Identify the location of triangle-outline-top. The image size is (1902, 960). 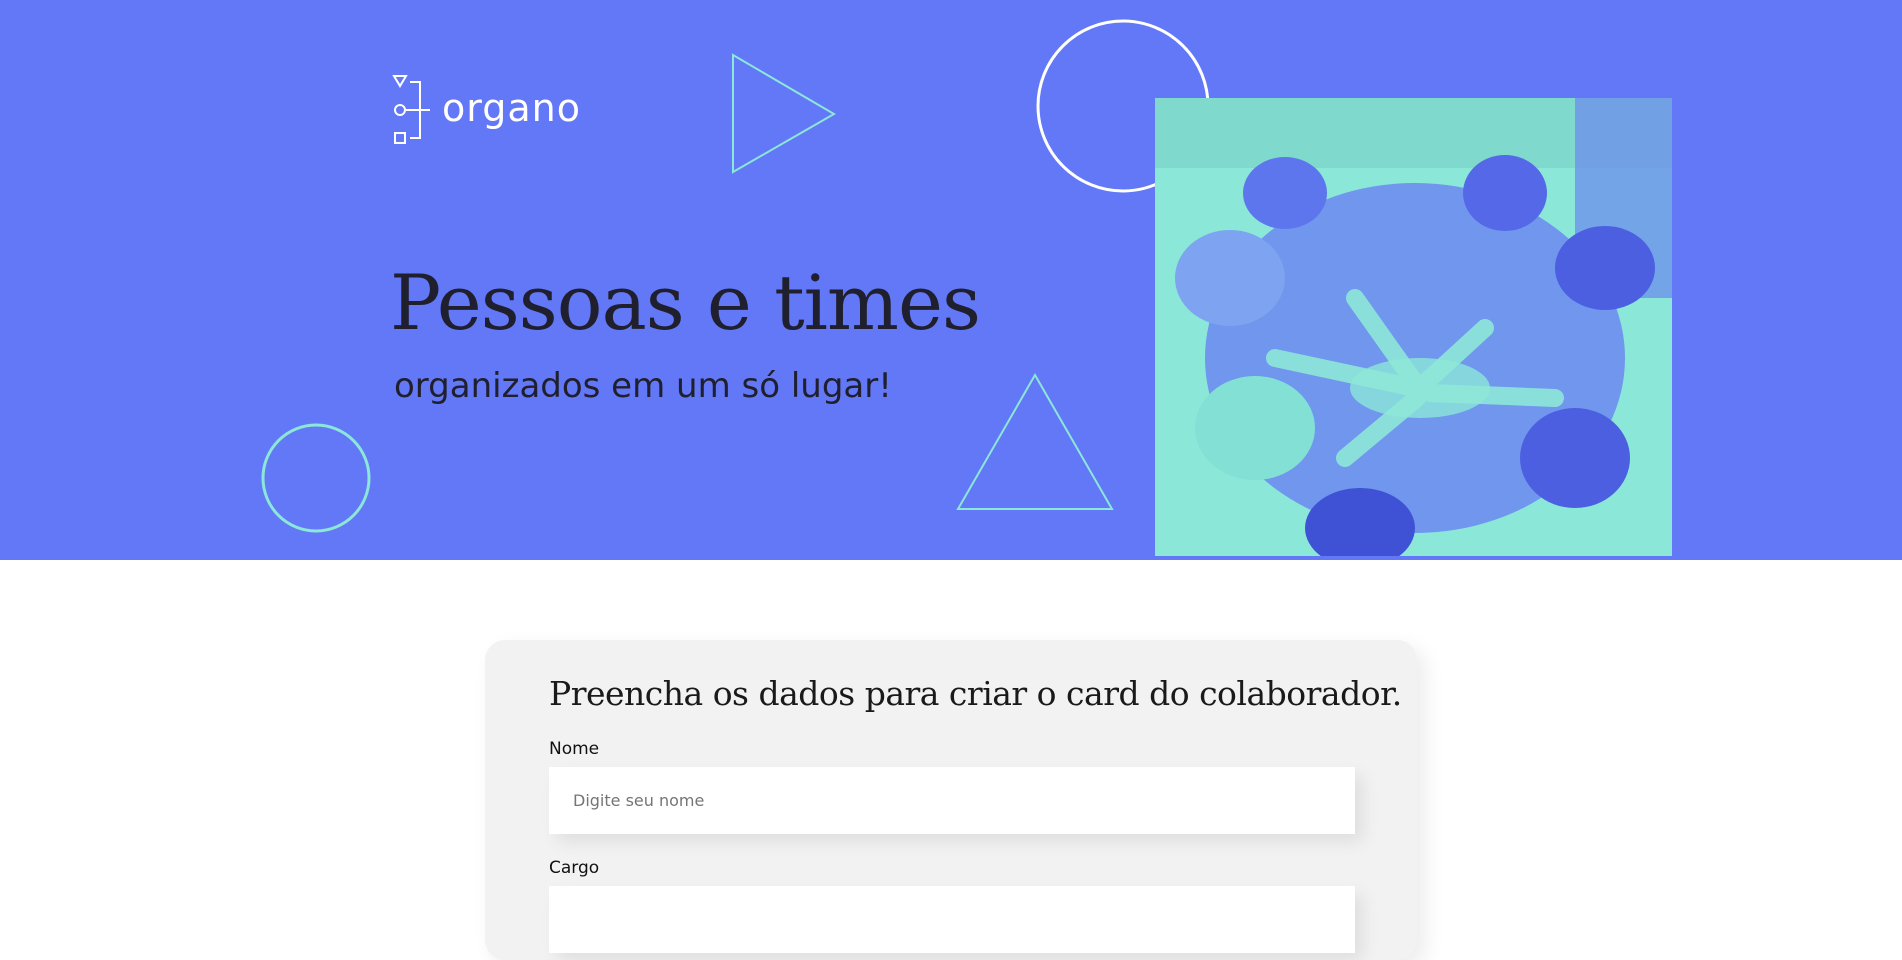
(784, 113).